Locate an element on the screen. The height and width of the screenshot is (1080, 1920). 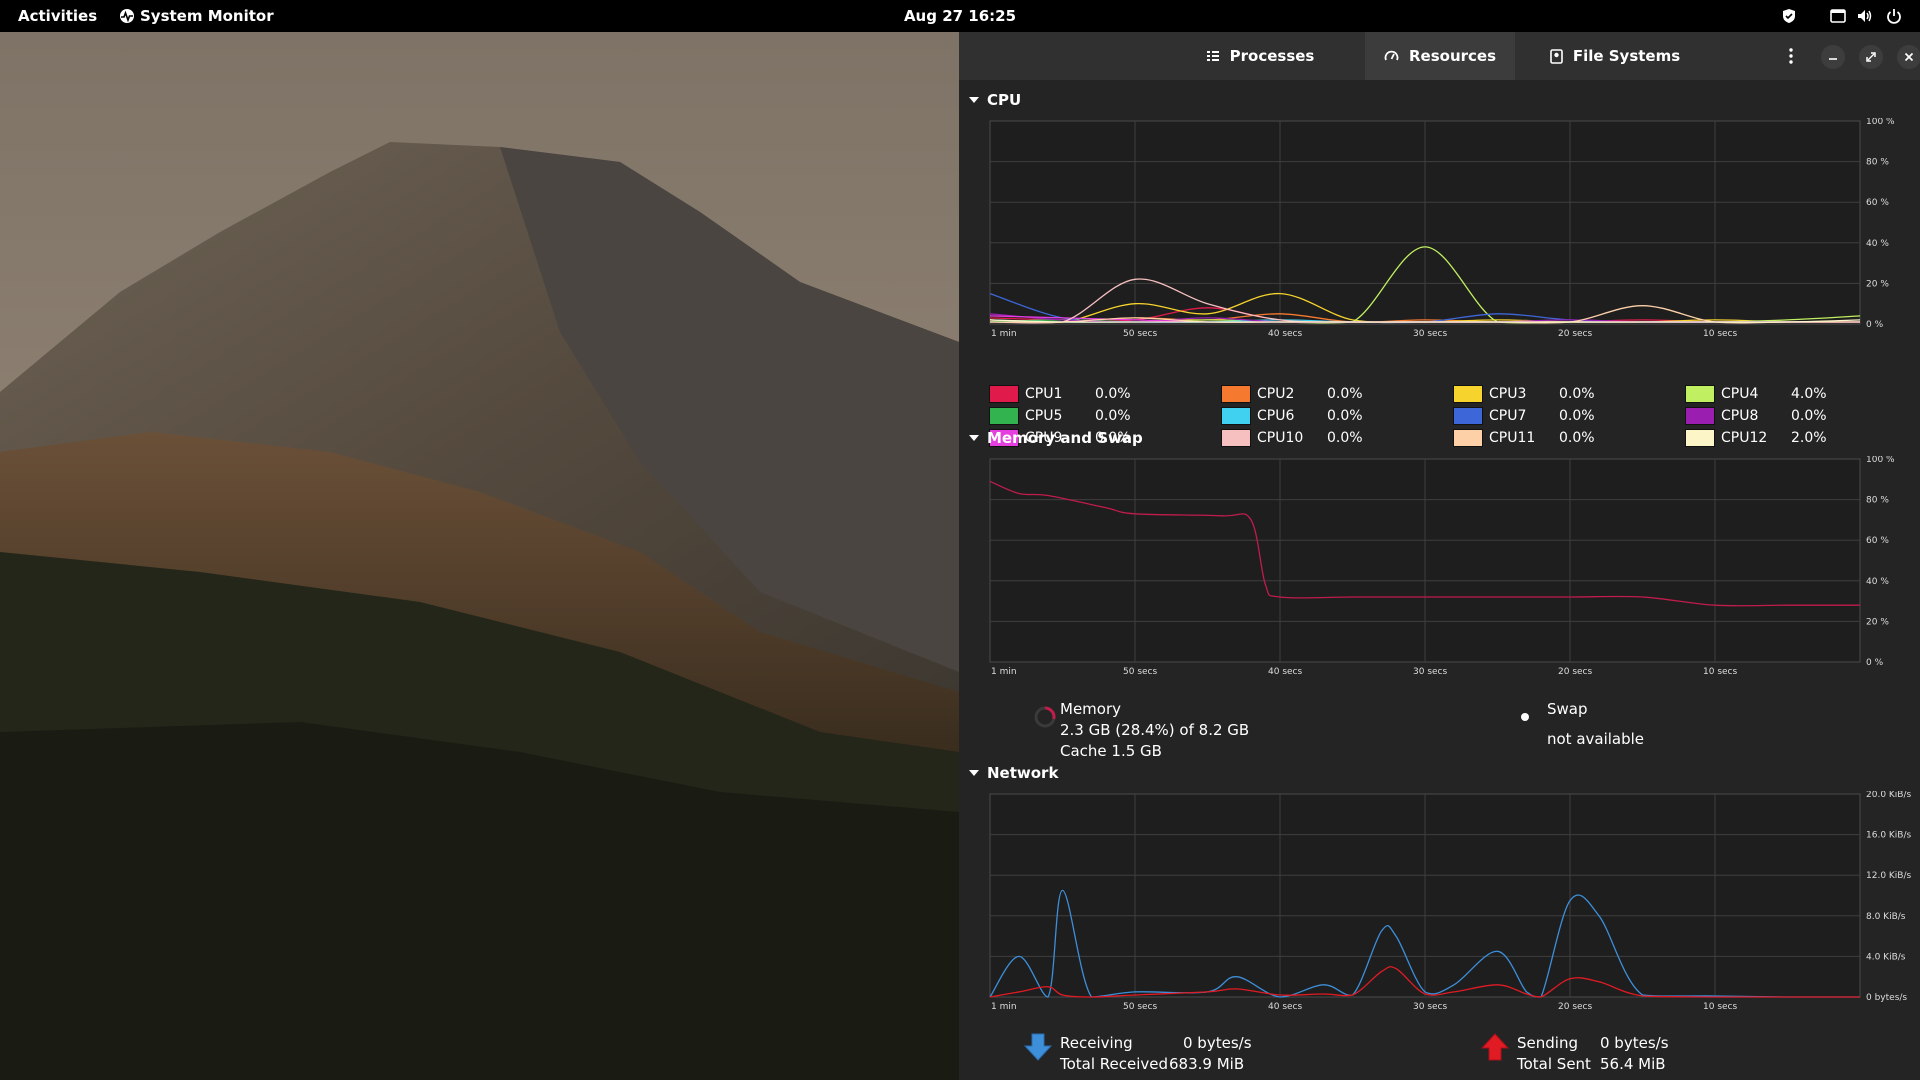
cpu-y-tick-label: 20 % is located at coordinates (1877, 284).